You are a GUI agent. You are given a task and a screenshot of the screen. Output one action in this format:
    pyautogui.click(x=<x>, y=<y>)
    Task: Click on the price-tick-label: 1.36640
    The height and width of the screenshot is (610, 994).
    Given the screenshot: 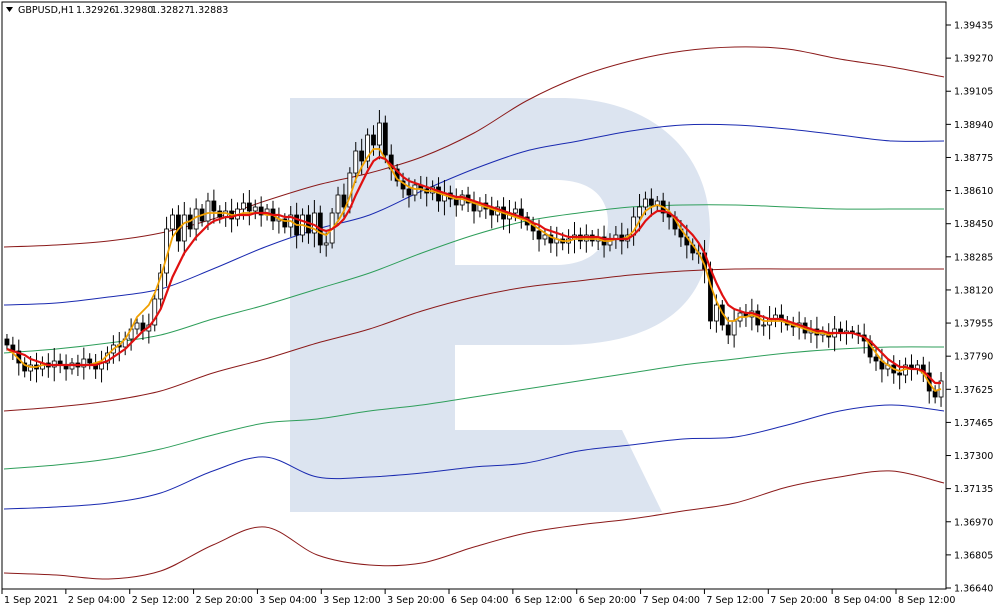 What is the action you would take?
    pyautogui.click(x=973, y=589)
    